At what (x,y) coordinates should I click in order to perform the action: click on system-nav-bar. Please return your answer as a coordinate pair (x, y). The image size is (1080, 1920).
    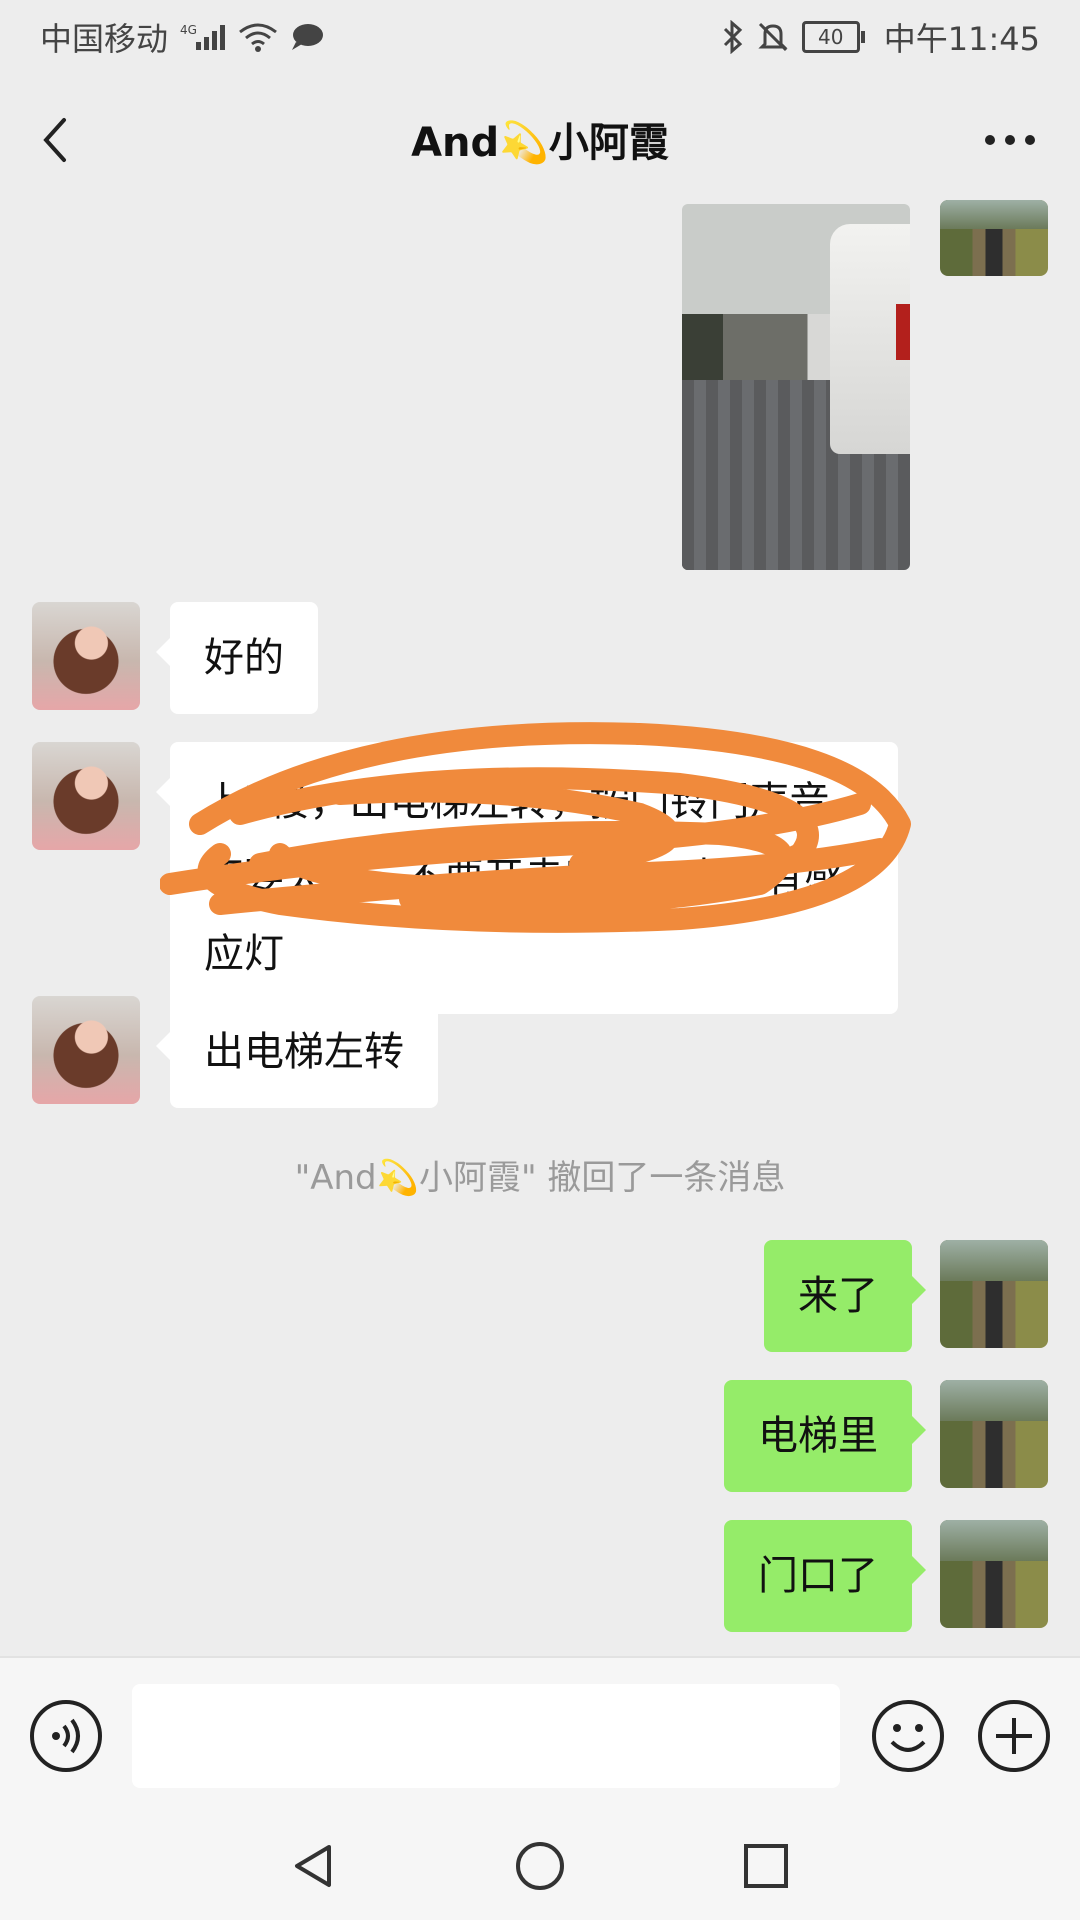
    Looking at the image, I should click on (540, 1866).